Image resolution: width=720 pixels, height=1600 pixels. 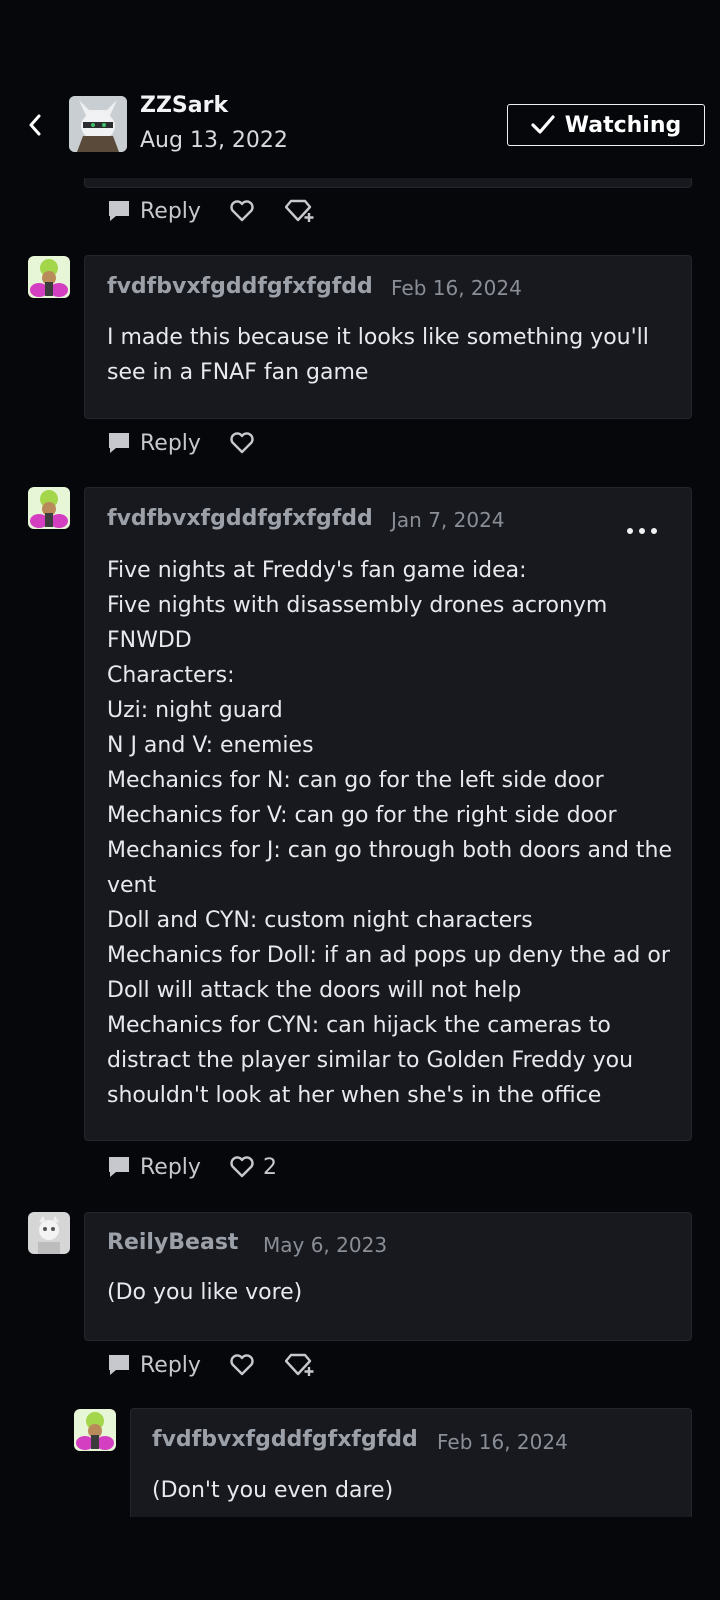 I want to click on watching-button: Watching, so click(x=606, y=125).